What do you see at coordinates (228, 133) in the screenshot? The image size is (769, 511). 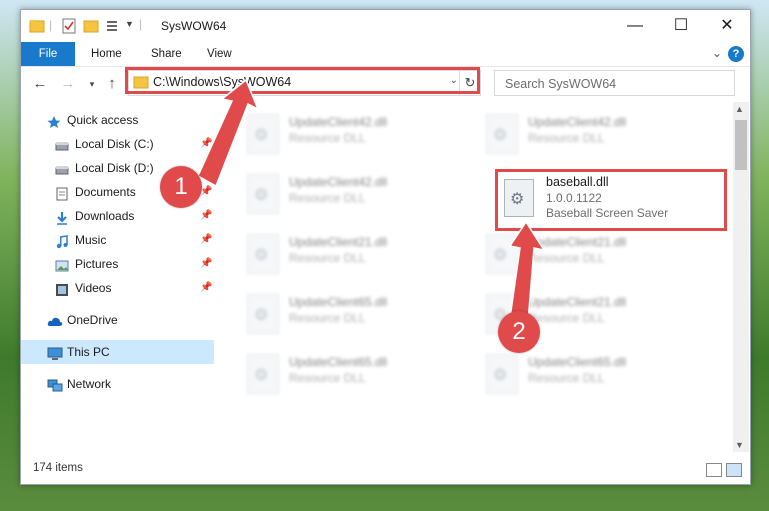 I see `arrow-to-address-bar` at bounding box center [228, 133].